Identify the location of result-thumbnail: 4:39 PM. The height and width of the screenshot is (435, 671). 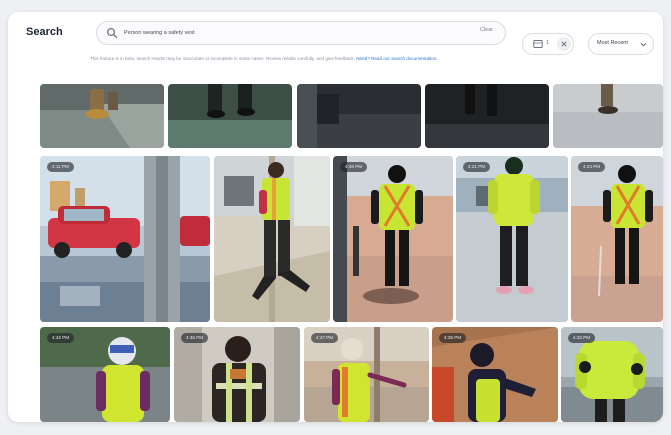
(495, 374).